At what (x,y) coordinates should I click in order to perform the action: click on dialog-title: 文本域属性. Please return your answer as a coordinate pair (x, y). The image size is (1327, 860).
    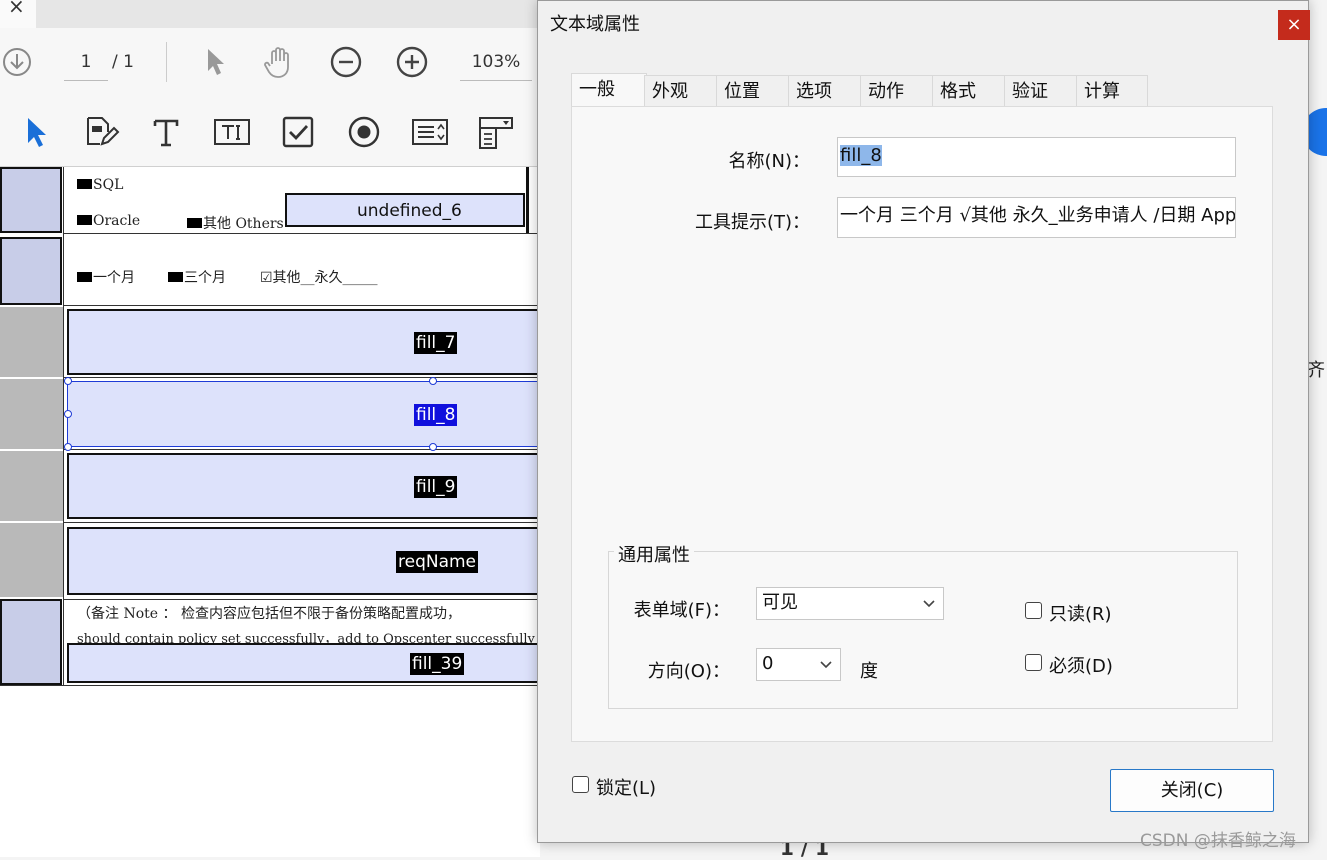
    Looking at the image, I should click on (595, 24).